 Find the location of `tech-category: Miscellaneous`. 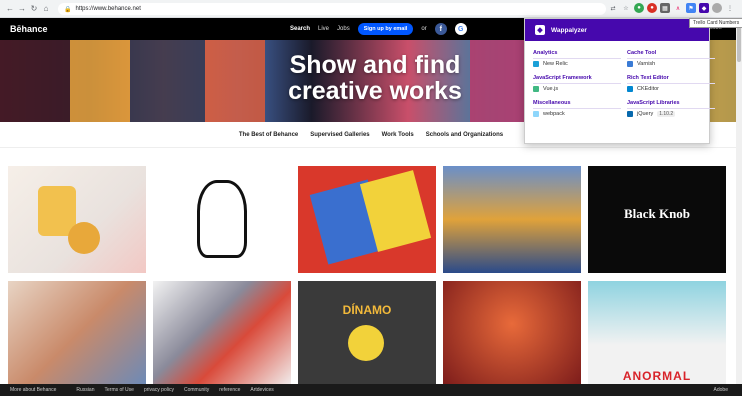

tech-category: Miscellaneous is located at coordinates (577, 104).